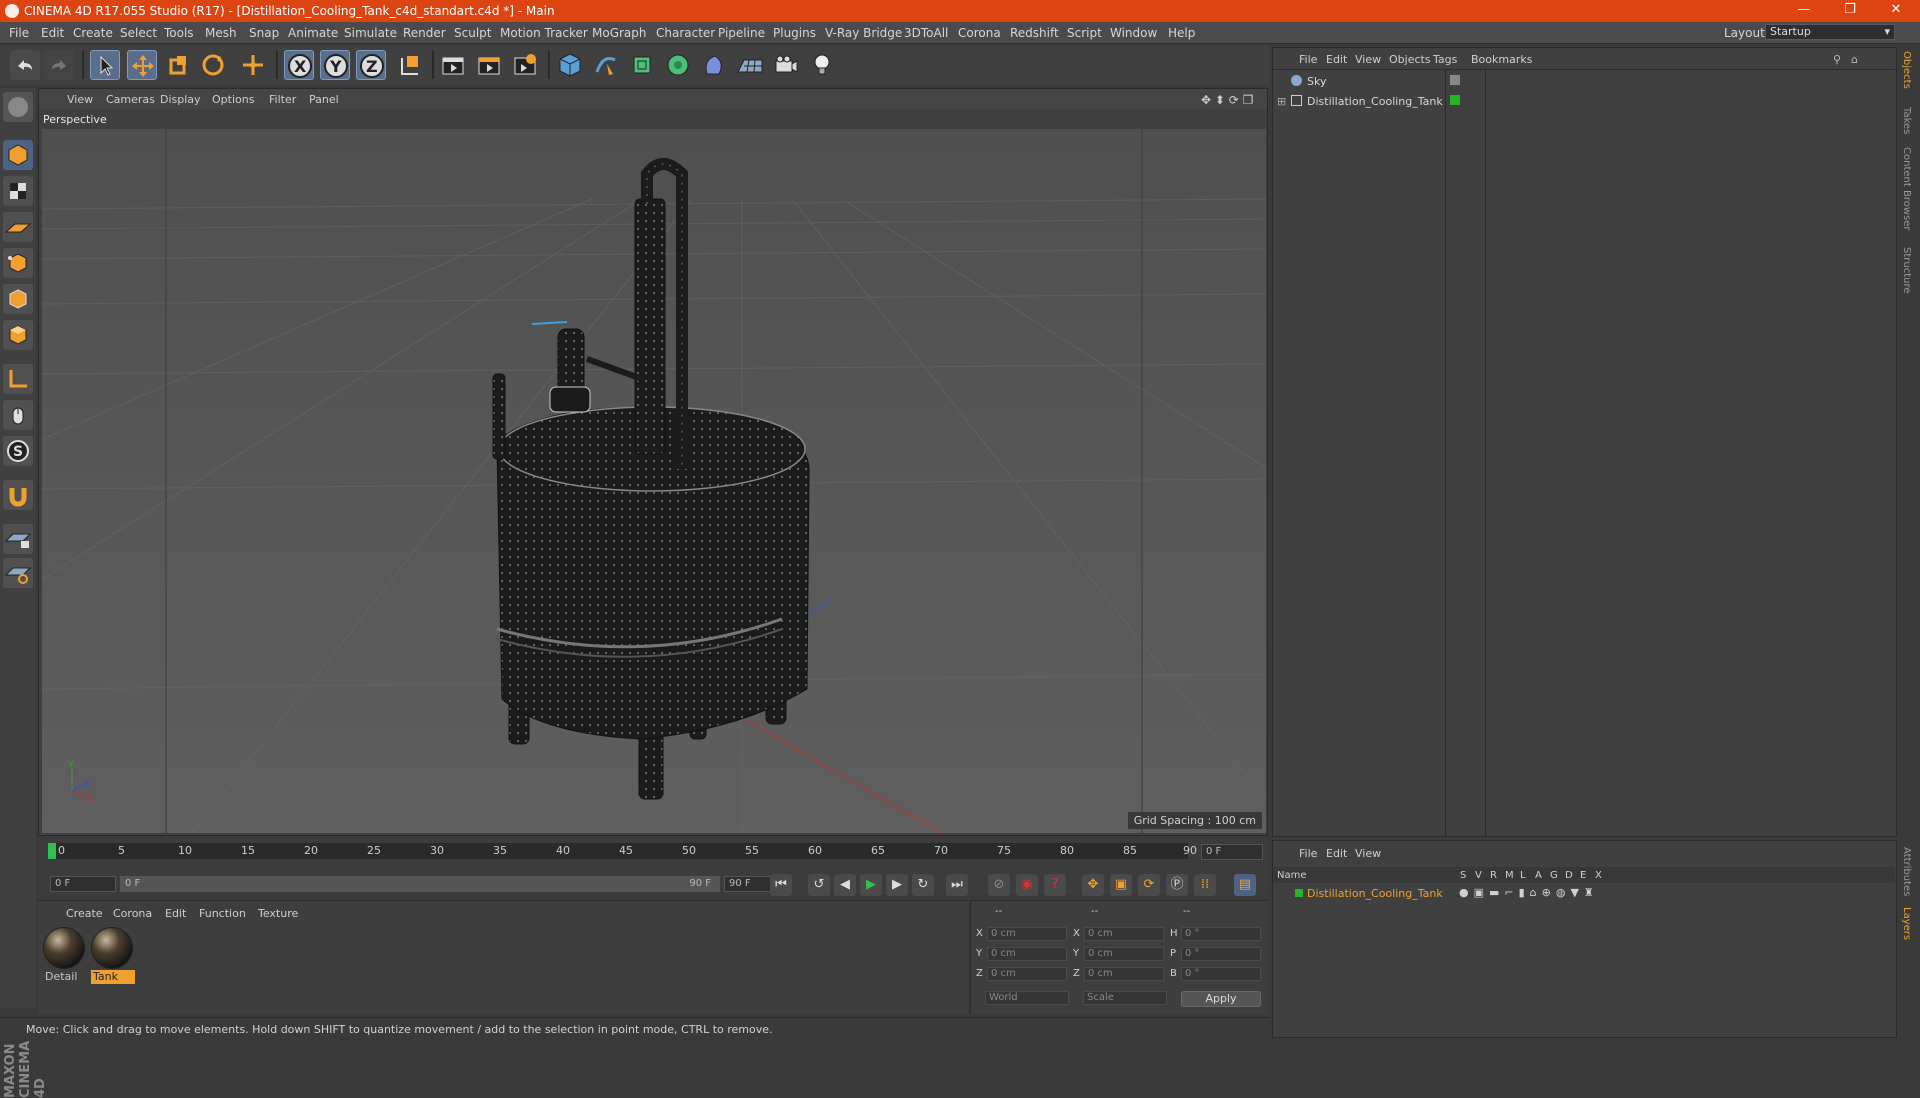  What do you see at coordinates (370, 33) in the screenshot?
I see `menu-simulate: Simulate` at bounding box center [370, 33].